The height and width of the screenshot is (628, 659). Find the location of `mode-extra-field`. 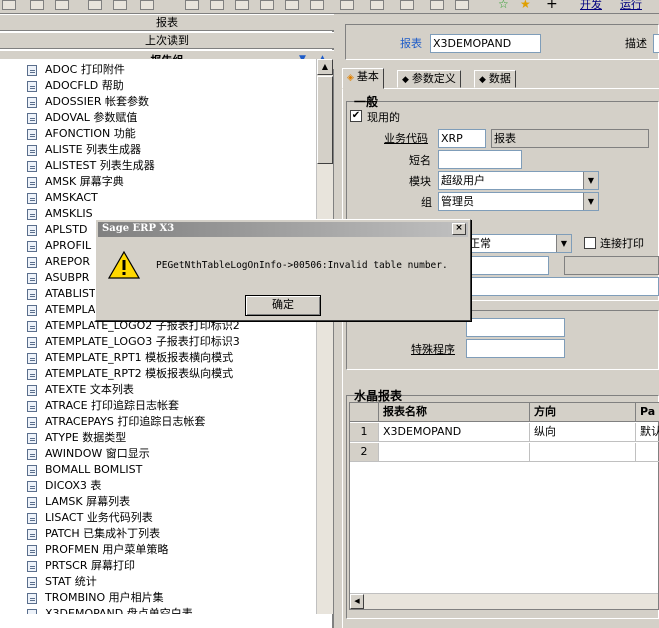

mode-extra-field is located at coordinates (507, 265).